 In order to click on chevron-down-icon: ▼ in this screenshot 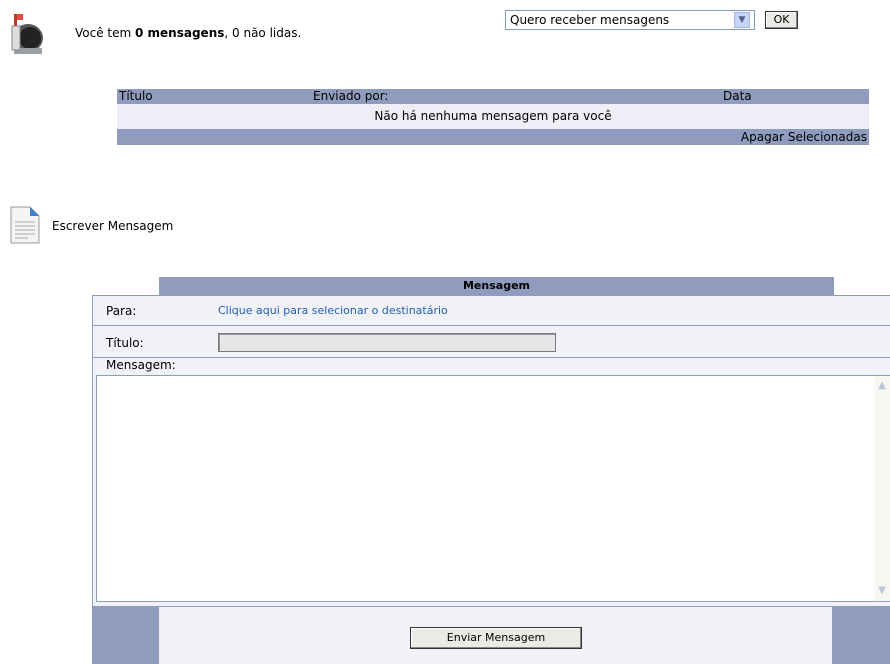, I will do `click(742, 20)`.